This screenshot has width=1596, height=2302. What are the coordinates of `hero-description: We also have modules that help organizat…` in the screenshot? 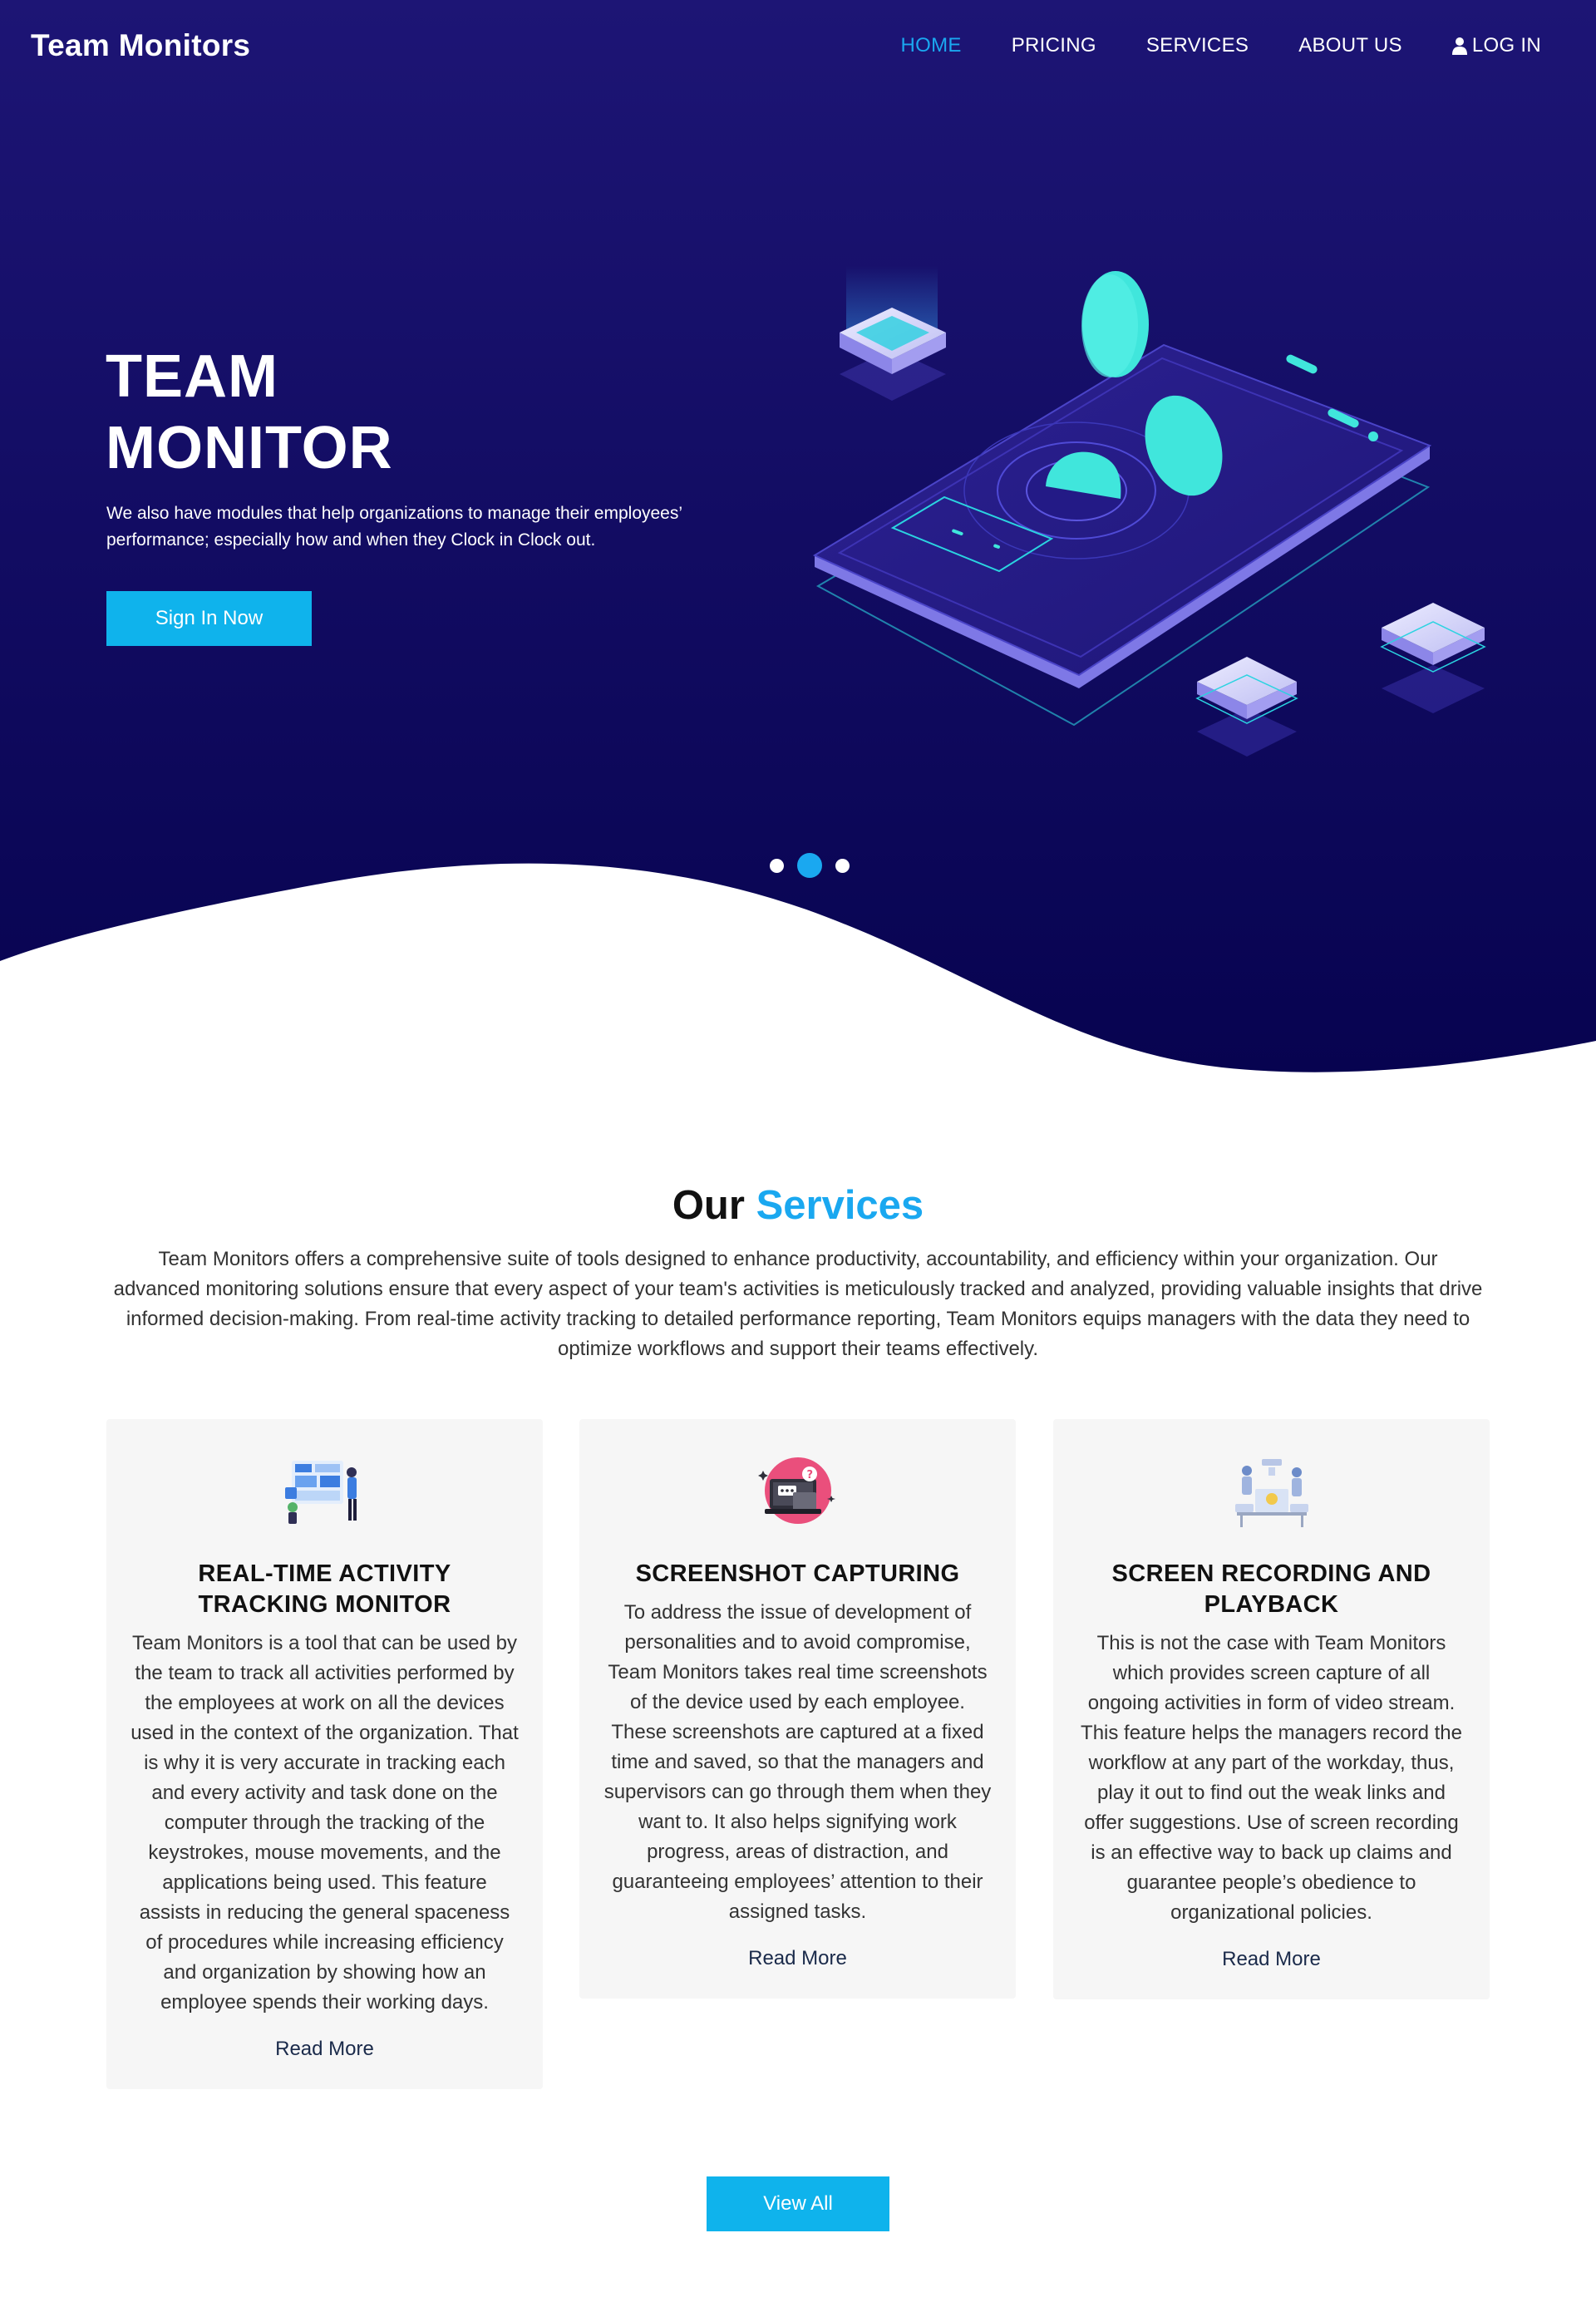 It's located at (394, 527).